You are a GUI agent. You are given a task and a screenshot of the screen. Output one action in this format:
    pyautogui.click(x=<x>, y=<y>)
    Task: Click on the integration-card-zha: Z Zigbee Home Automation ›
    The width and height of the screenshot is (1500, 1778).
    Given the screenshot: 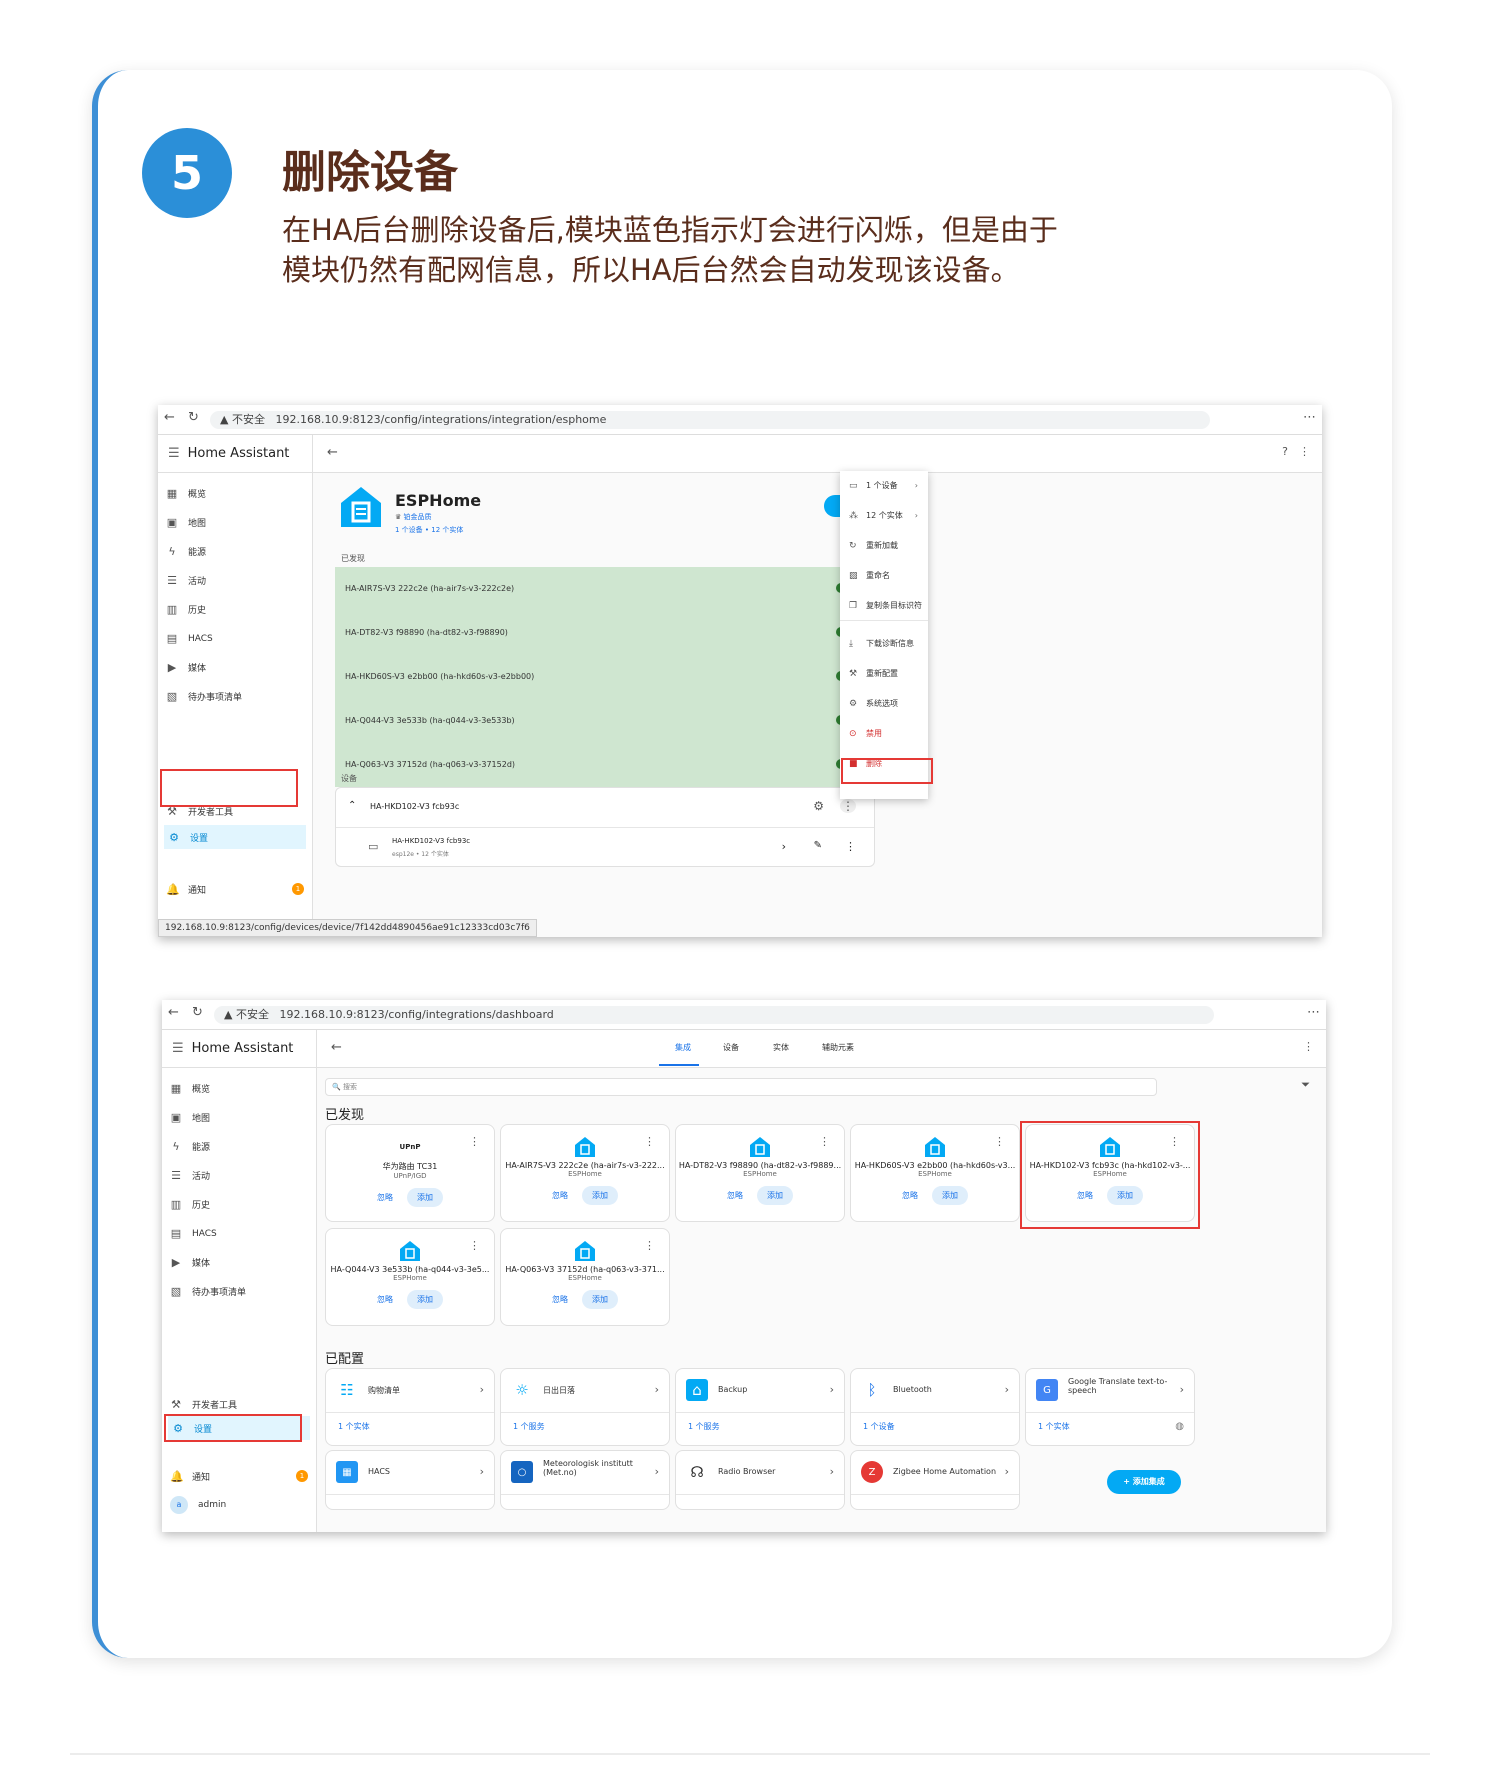 What is the action you would take?
    pyautogui.click(x=935, y=1480)
    